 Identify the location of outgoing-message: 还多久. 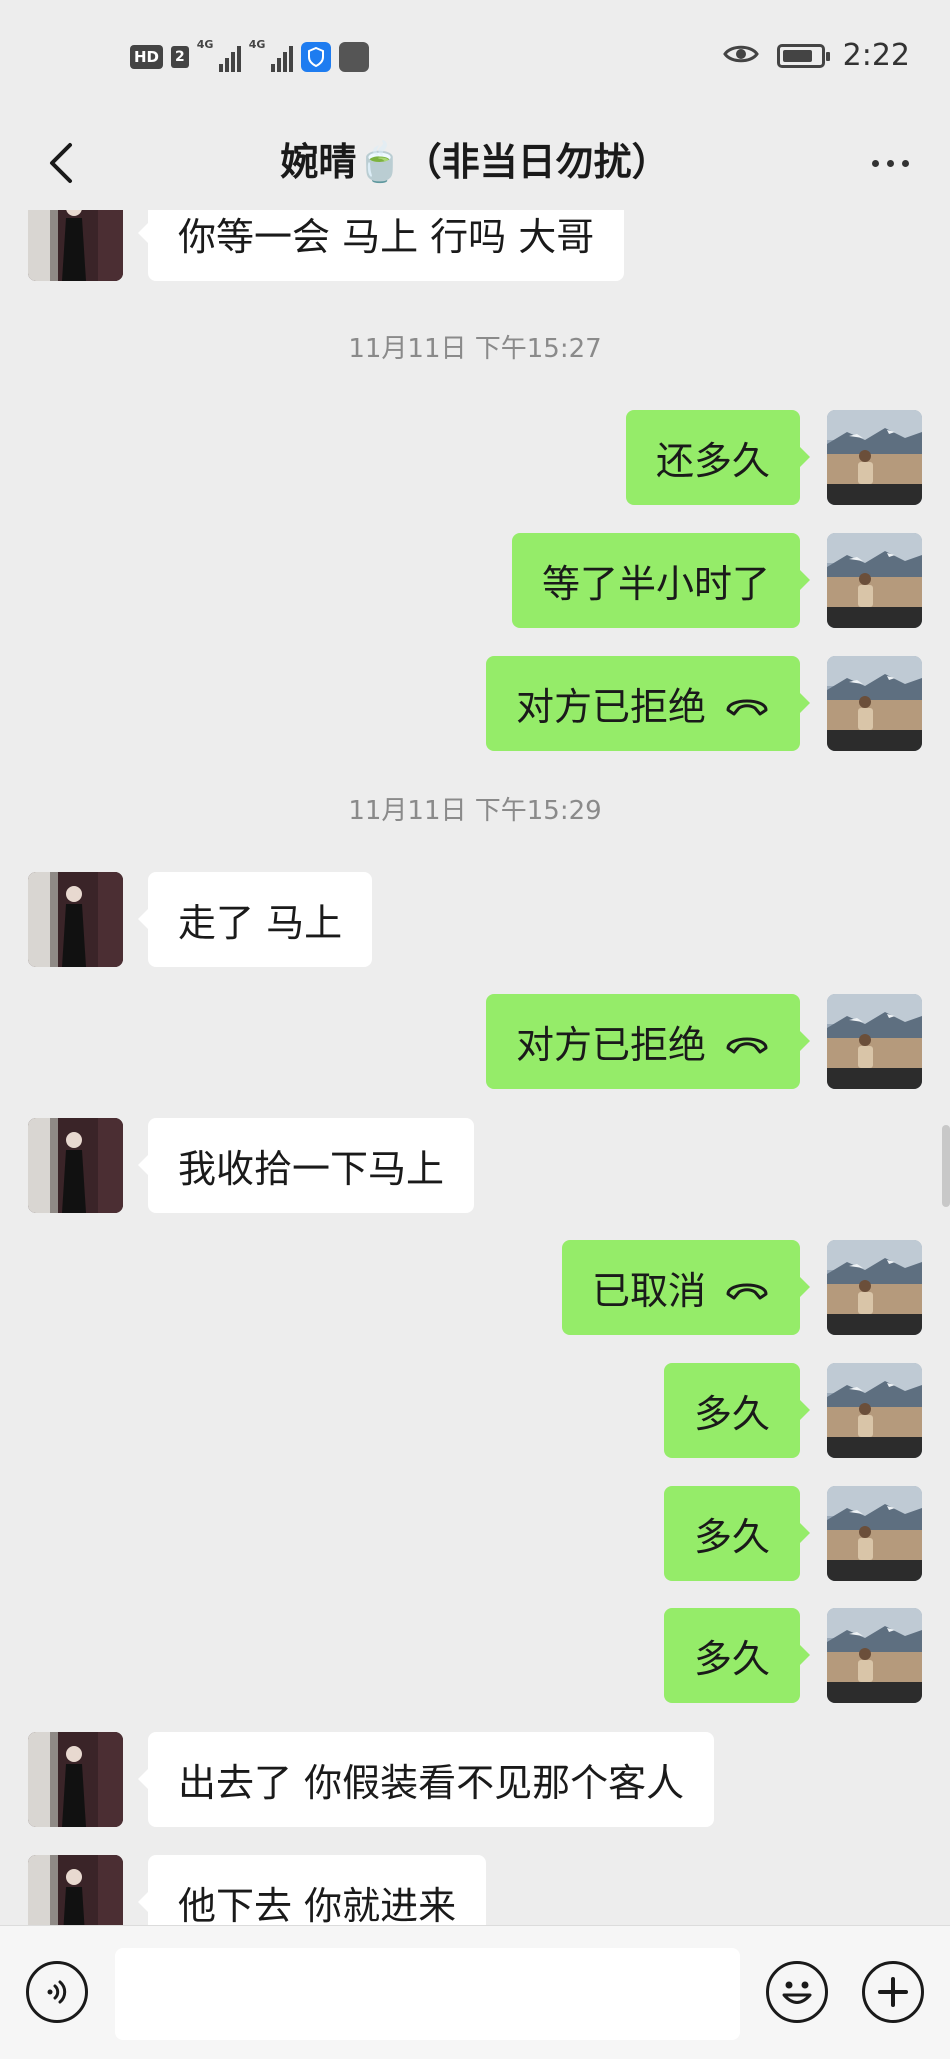
(718, 457).